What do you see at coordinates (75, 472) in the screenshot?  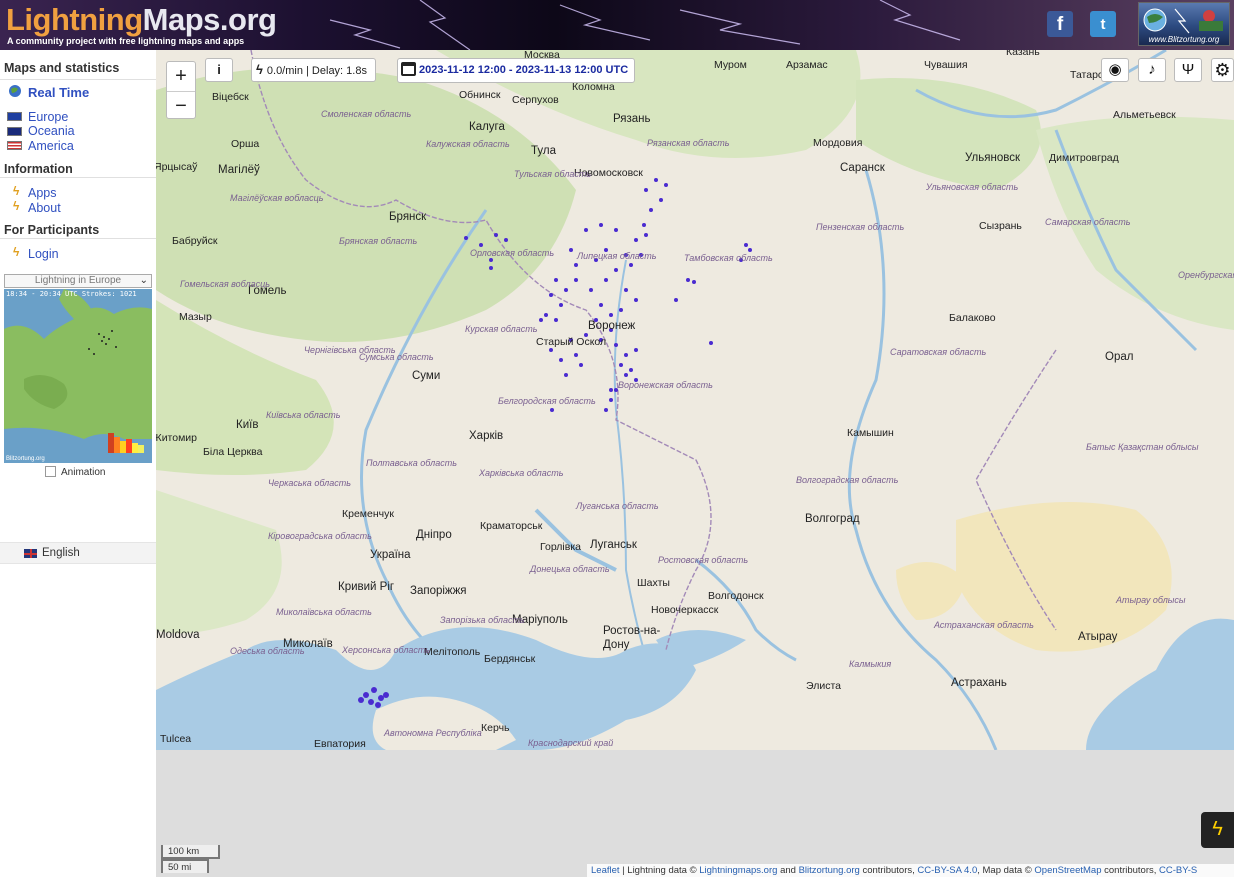 I see `animation-toggle: Animation` at bounding box center [75, 472].